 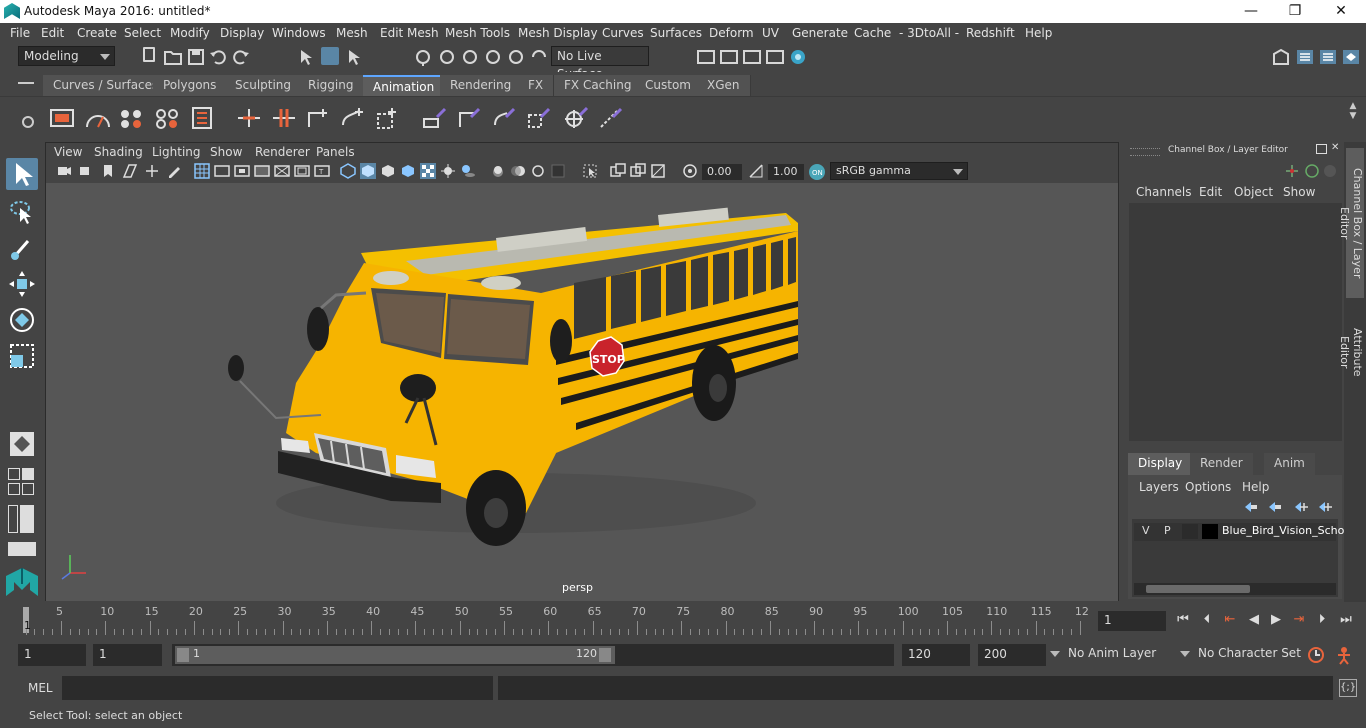 I want to click on move-layer-down-icon, so click(x=1275, y=507).